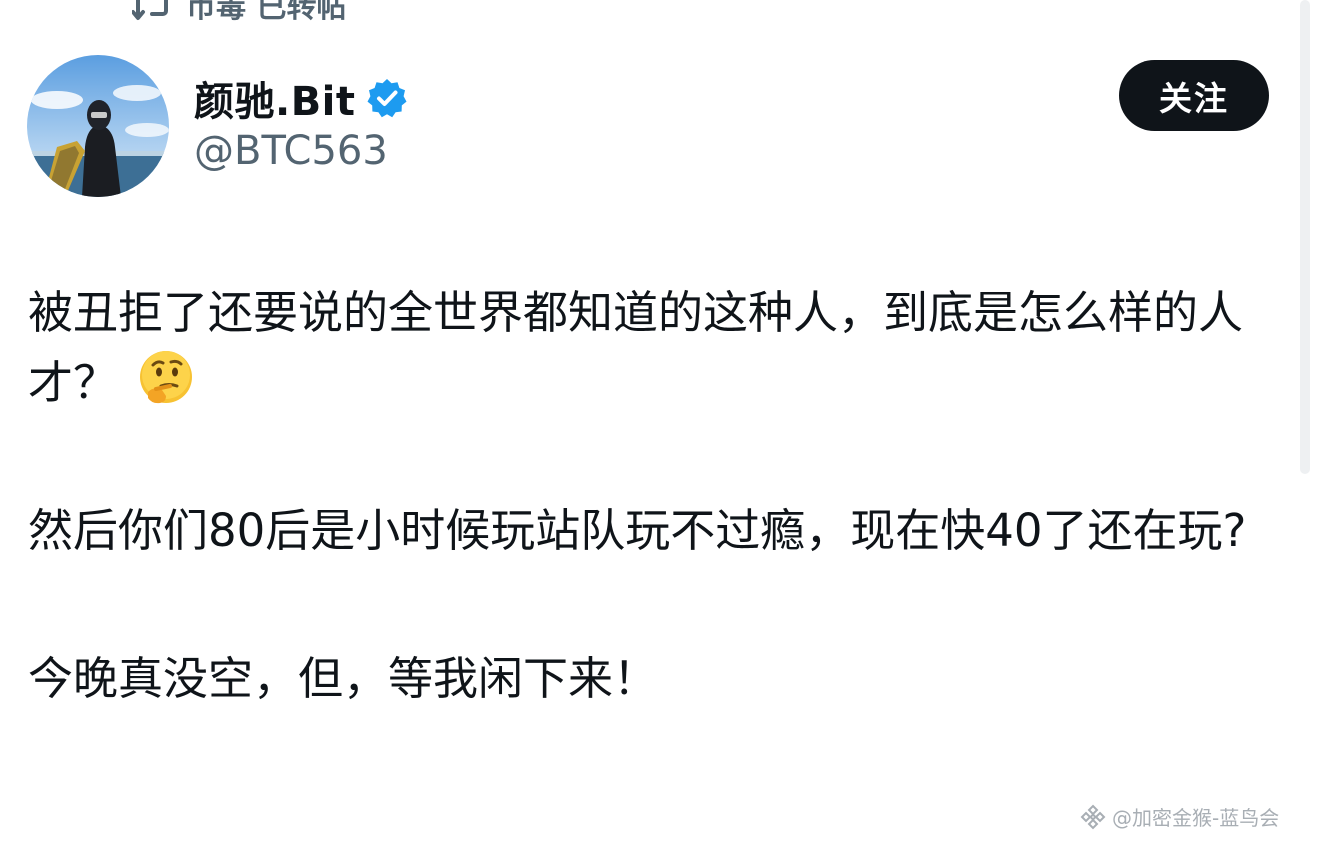 Image resolution: width=1320 pixels, height=845 pixels. Describe the element at coordinates (98, 126) in the screenshot. I see `avatar` at that location.